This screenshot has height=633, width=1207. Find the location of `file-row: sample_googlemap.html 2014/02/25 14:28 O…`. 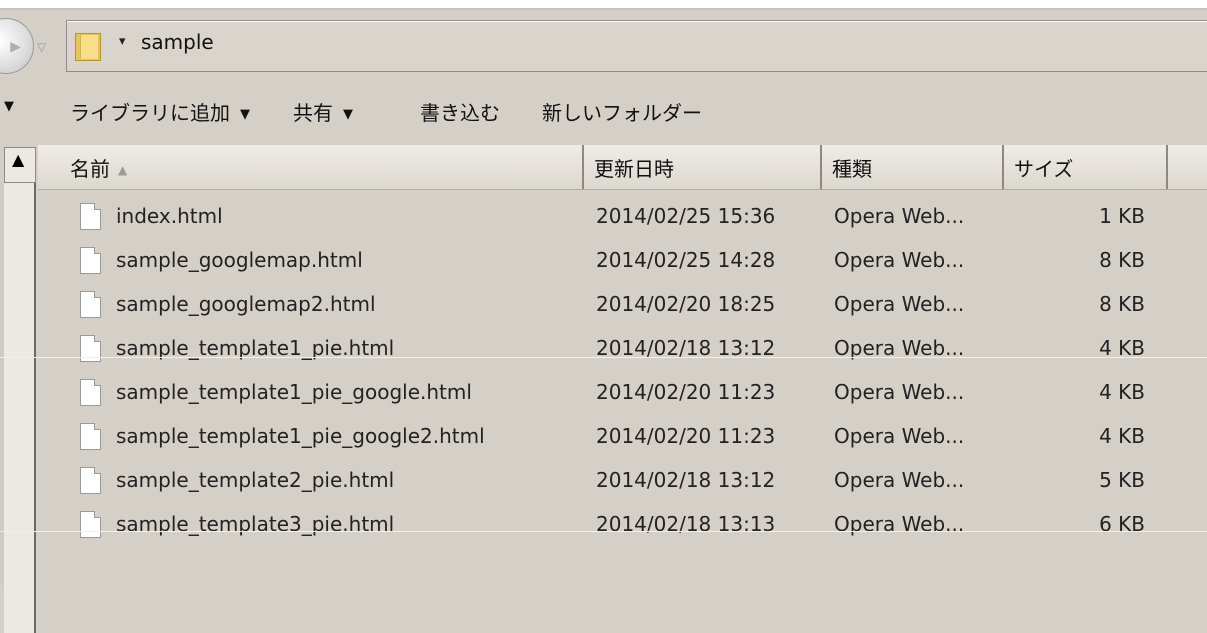

file-row: sample_googlemap.html 2014/02/25 14:28 O… is located at coordinates (622, 262).